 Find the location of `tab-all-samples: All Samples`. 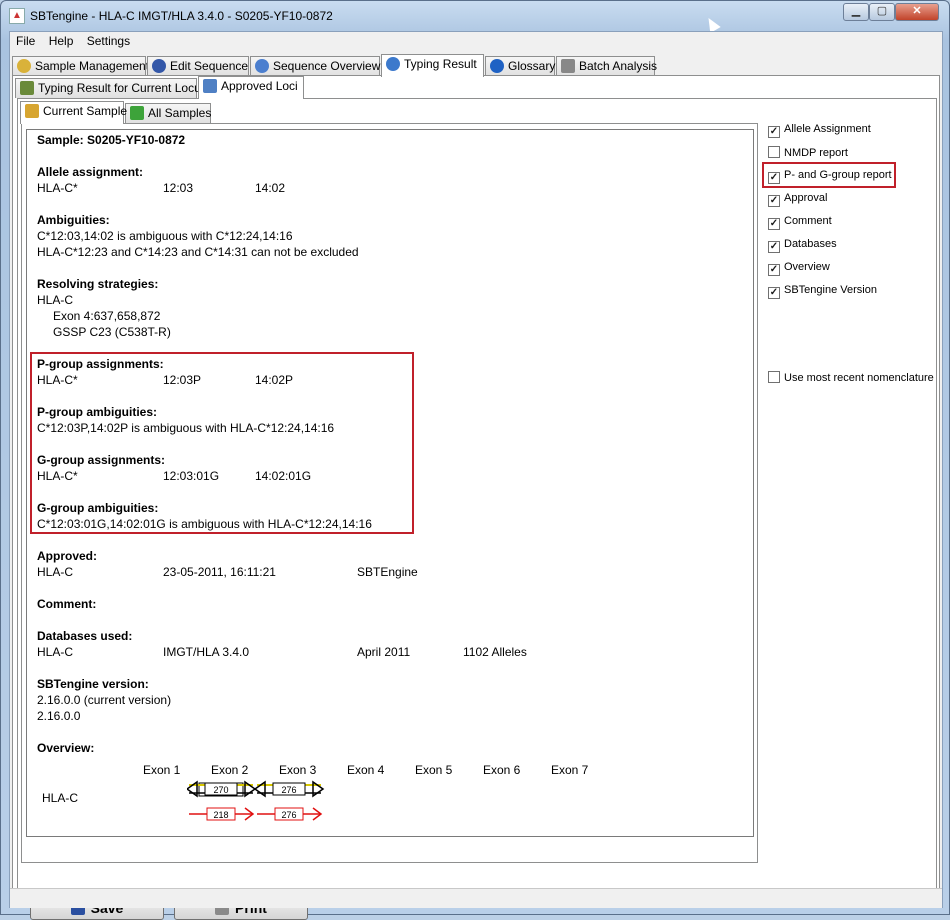

tab-all-samples: All Samples is located at coordinates (168, 113).